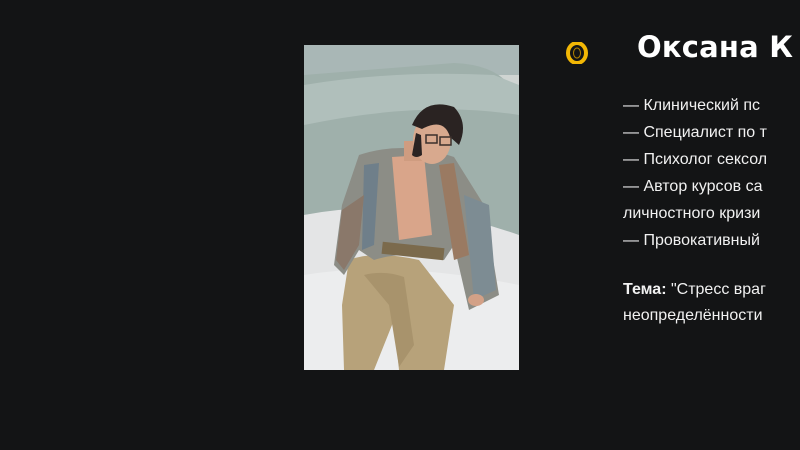 The width and height of the screenshot is (800, 450). I want to click on topic-first-line: Тема: "Стресс враг, so click(694, 290).